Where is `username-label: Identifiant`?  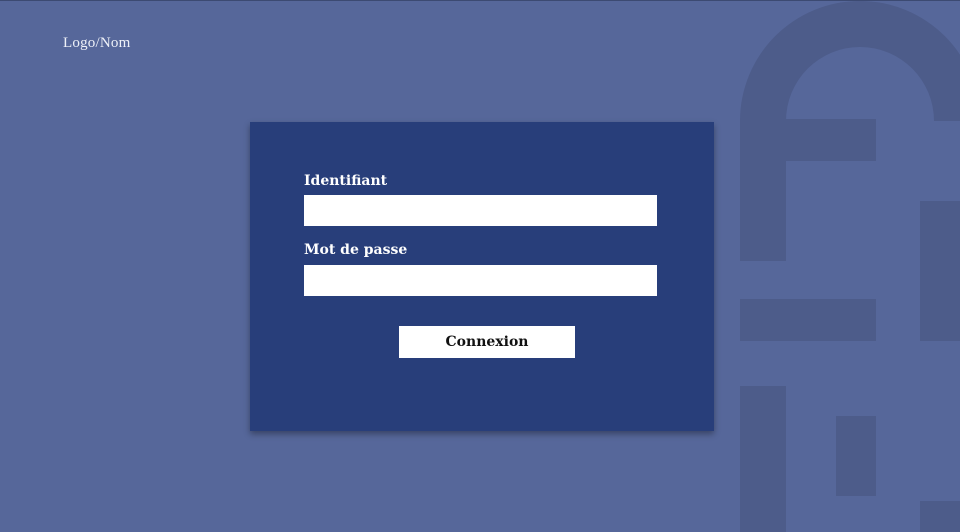 username-label: Identifiant is located at coordinates (346, 181).